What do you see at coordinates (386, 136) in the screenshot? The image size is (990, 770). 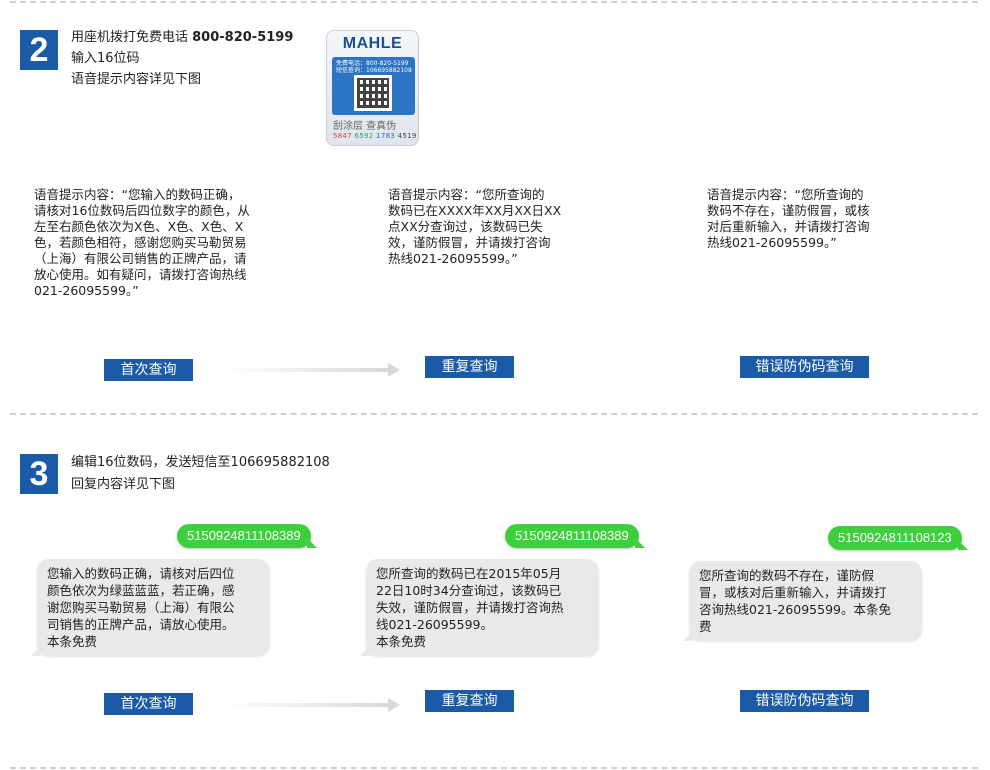 I see `label-code-part: 1783` at bounding box center [386, 136].